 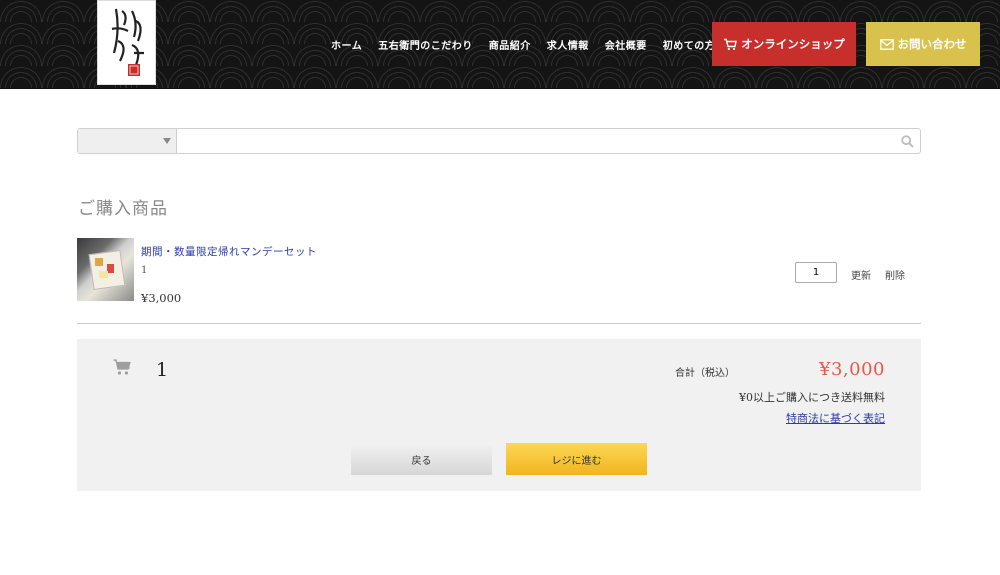 What do you see at coordinates (510, 44) in the screenshot?
I see `nav-item-products: 商品紹介` at bounding box center [510, 44].